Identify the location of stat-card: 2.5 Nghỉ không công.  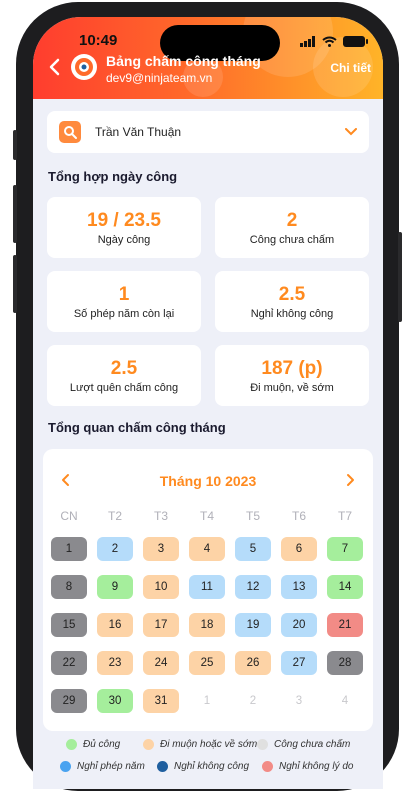
(292, 301).